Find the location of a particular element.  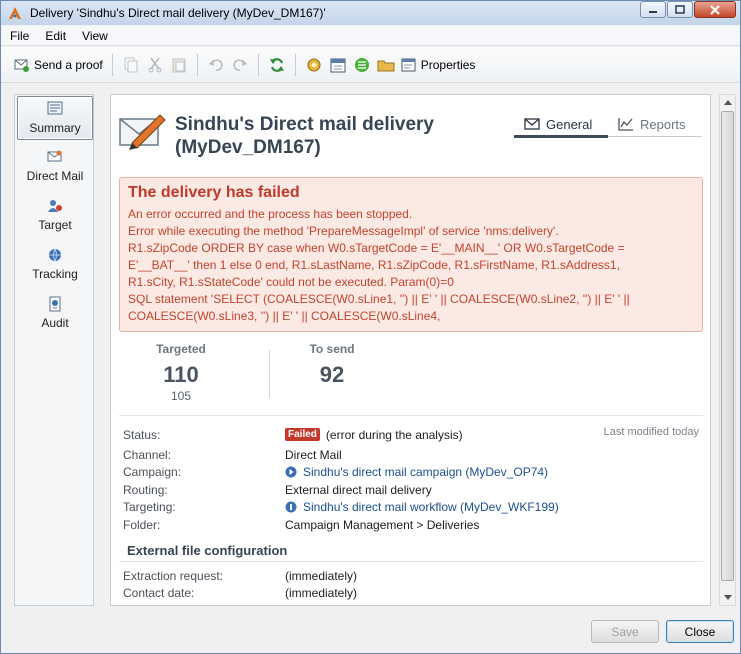

send-proof-label: Send a proof is located at coordinates (68, 64).